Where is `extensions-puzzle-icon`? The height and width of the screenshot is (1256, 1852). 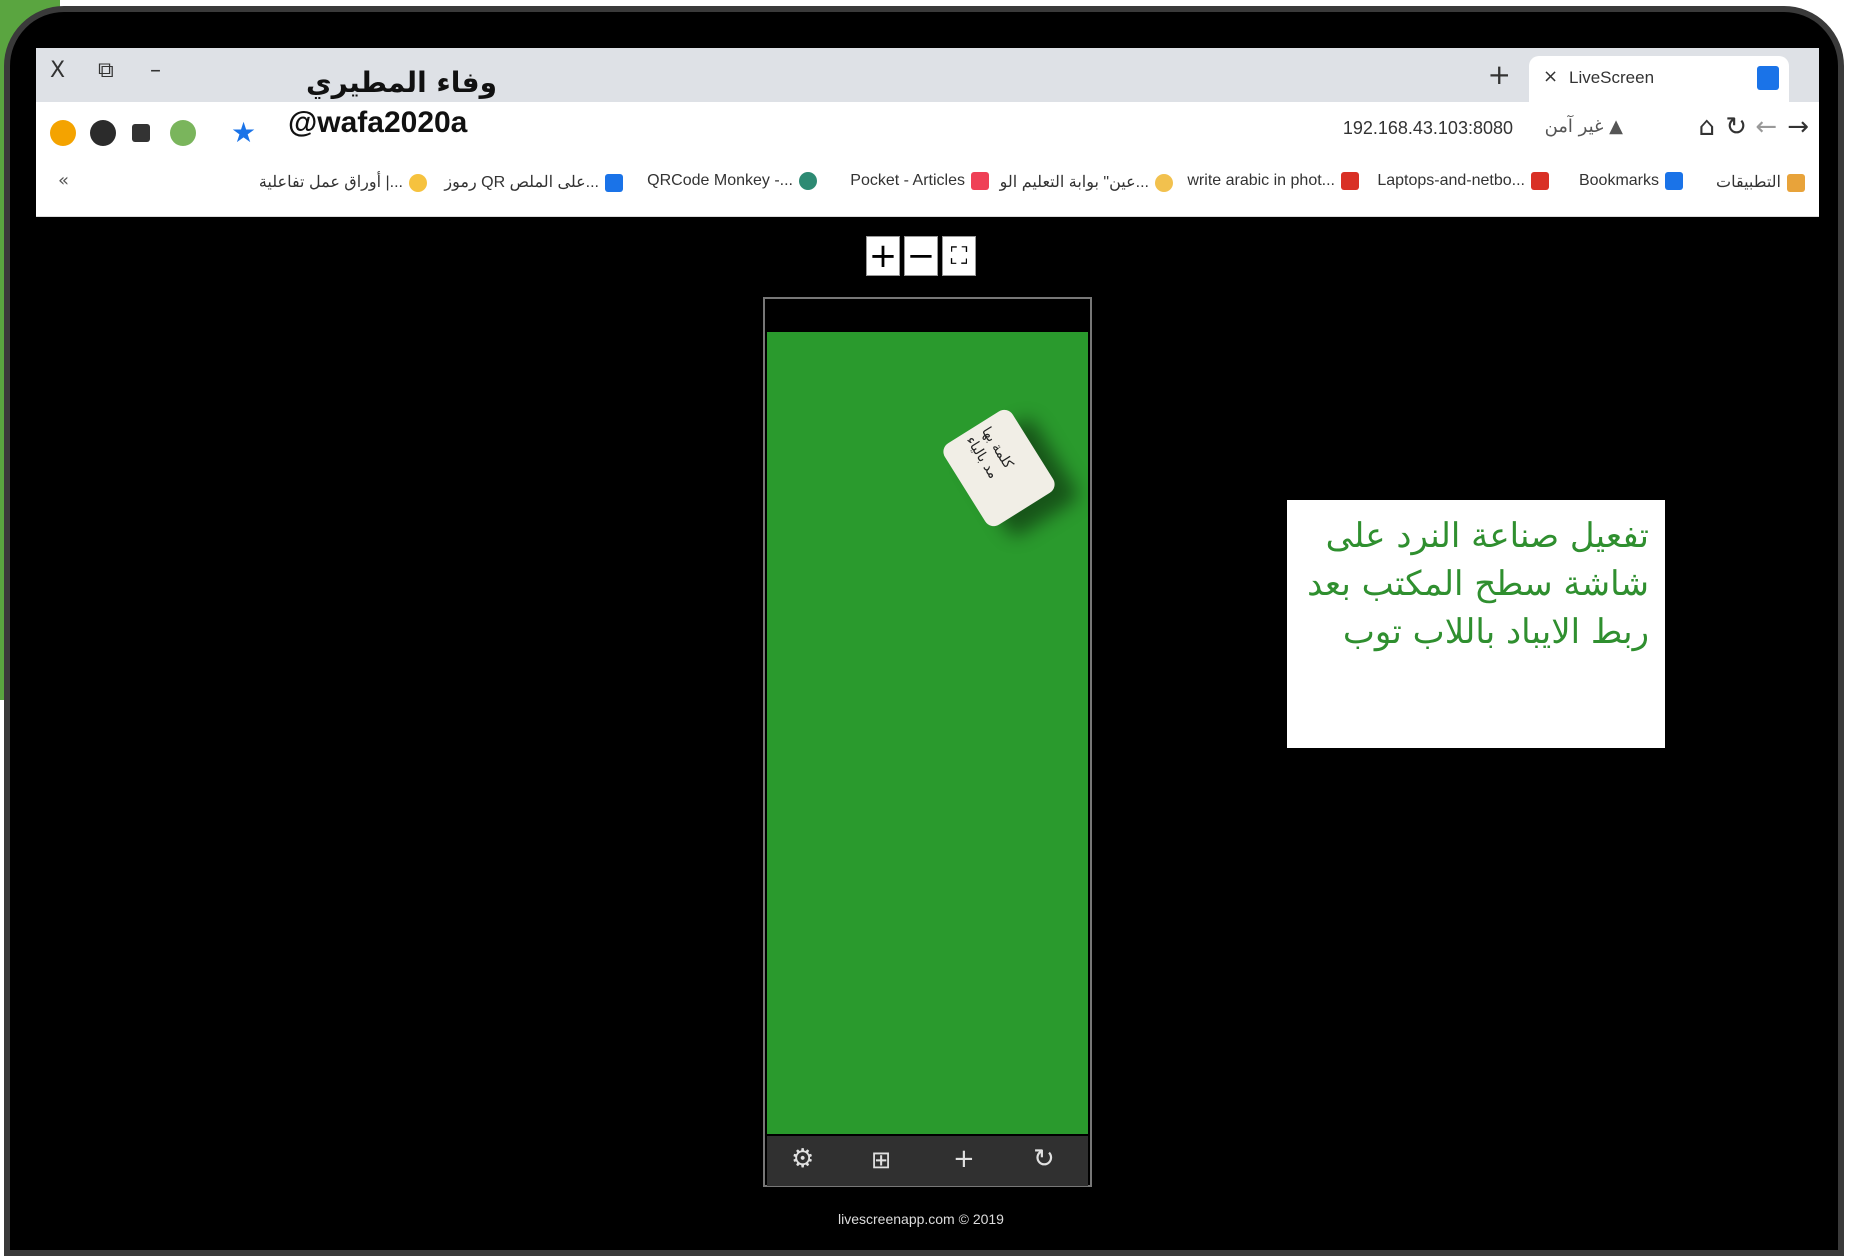
extensions-puzzle-icon is located at coordinates (141, 133).